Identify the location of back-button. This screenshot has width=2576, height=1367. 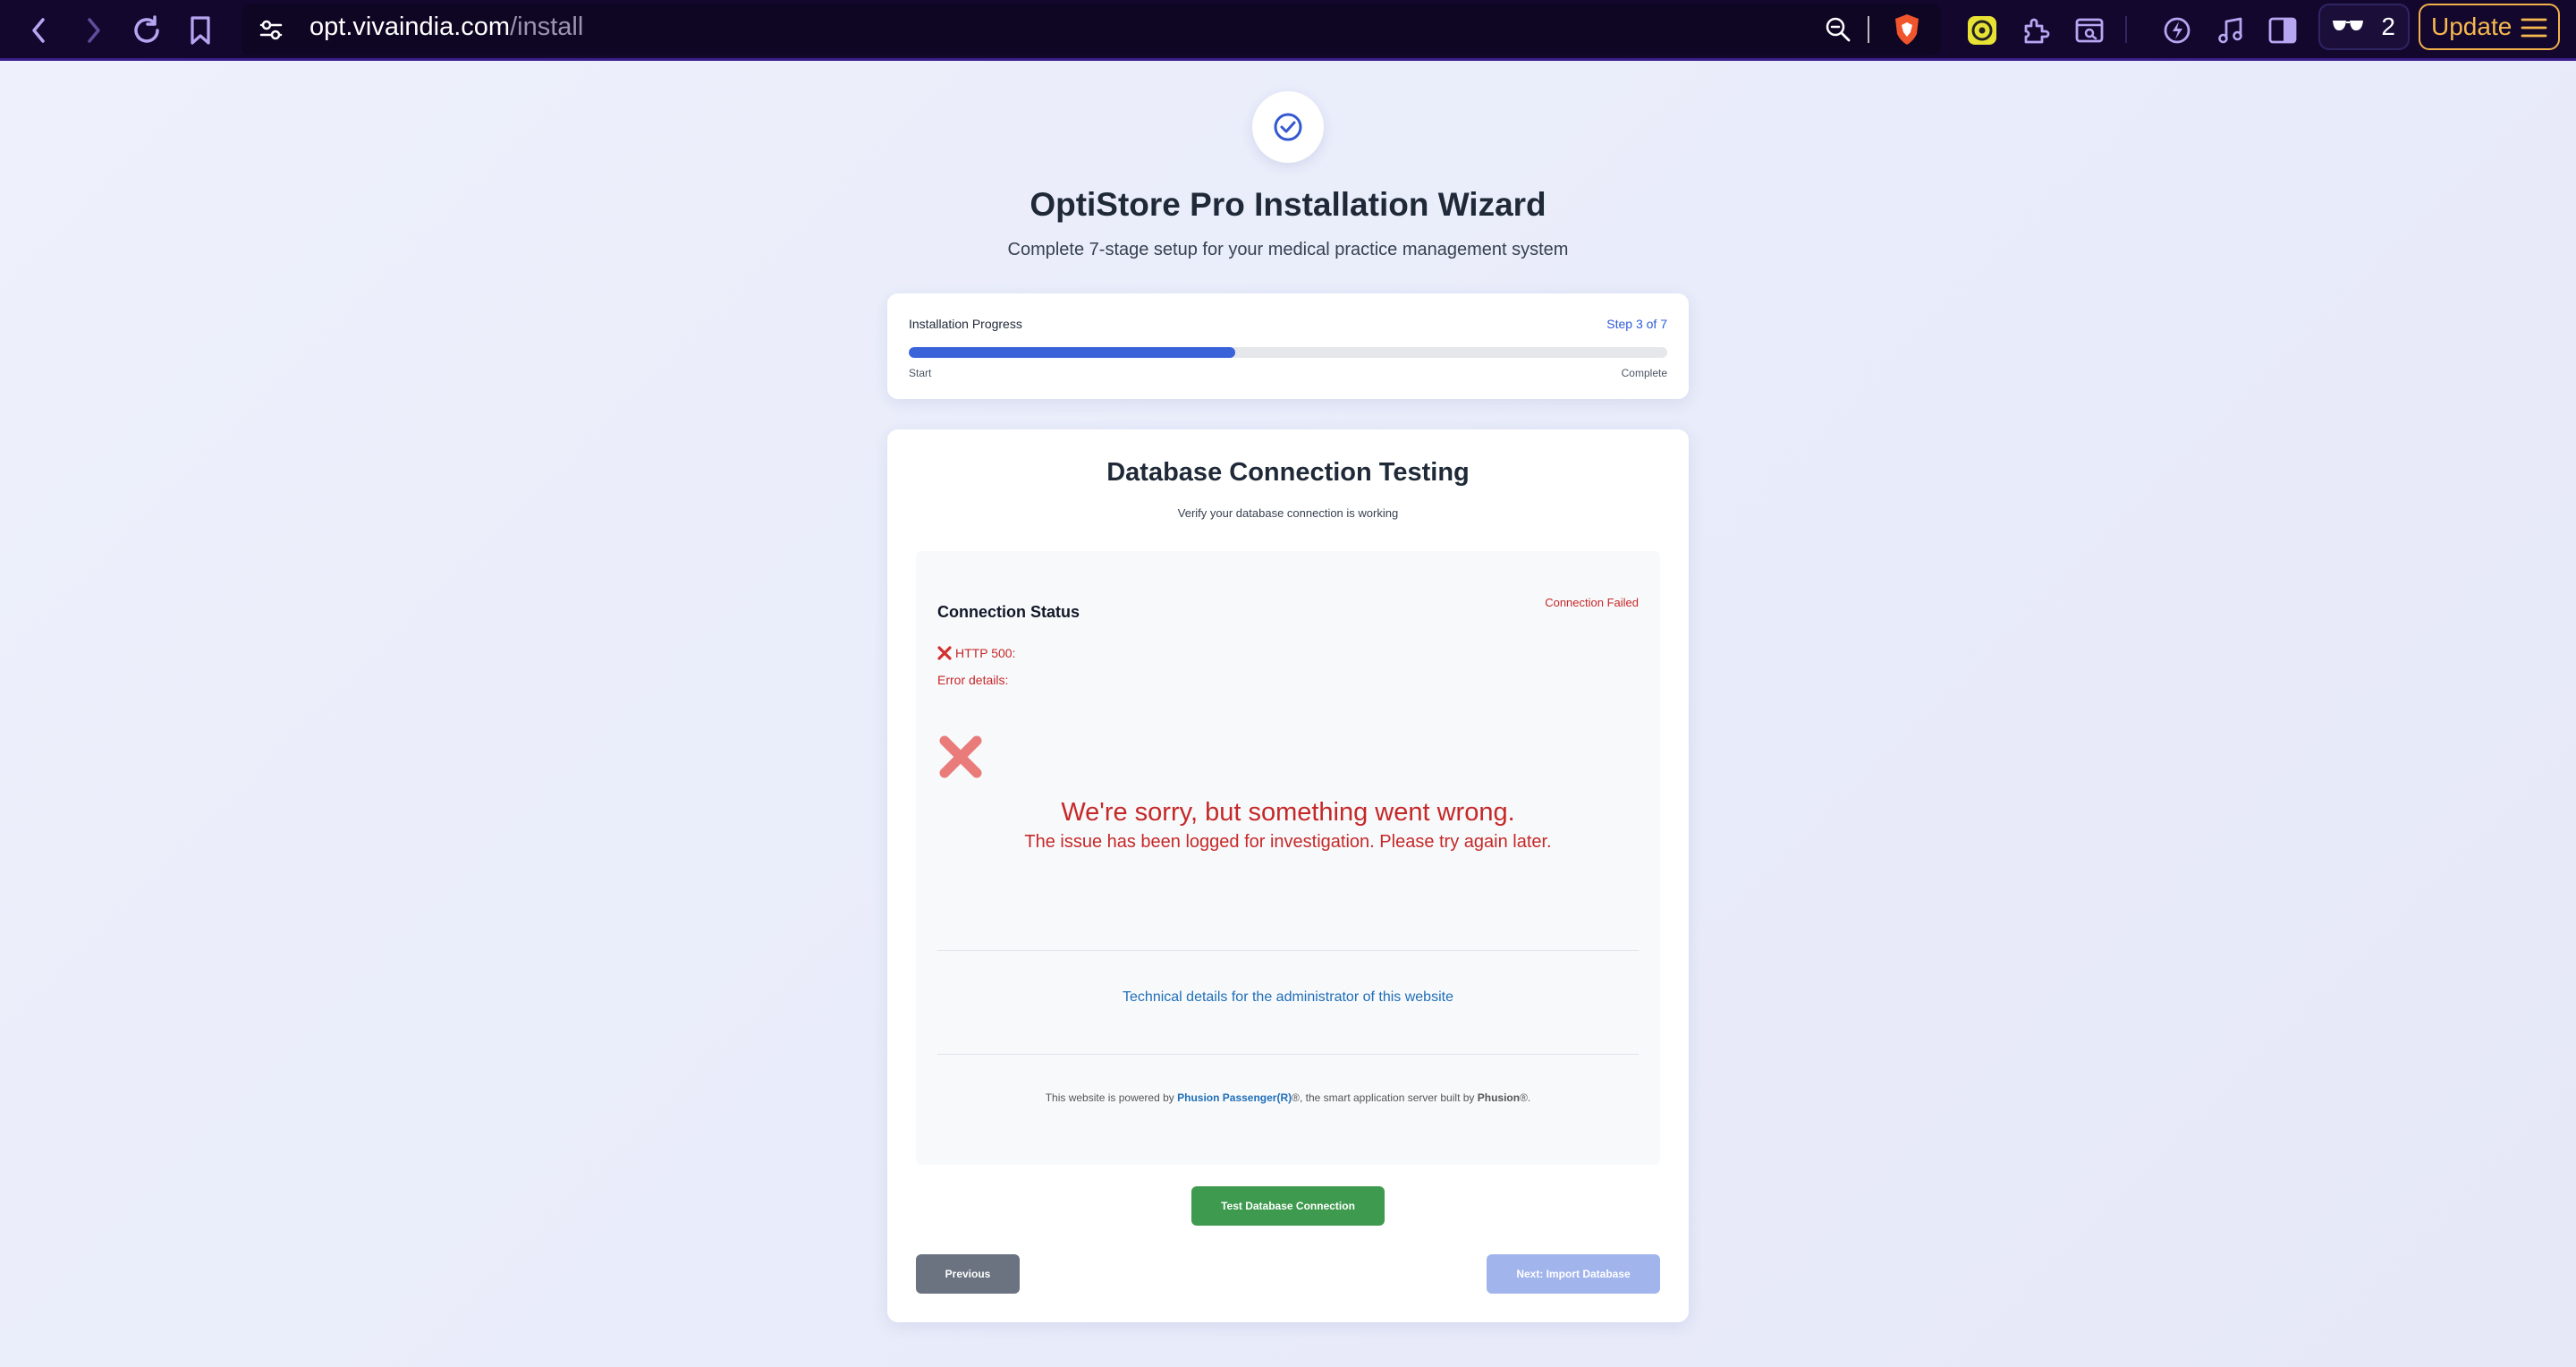
(39, 30).